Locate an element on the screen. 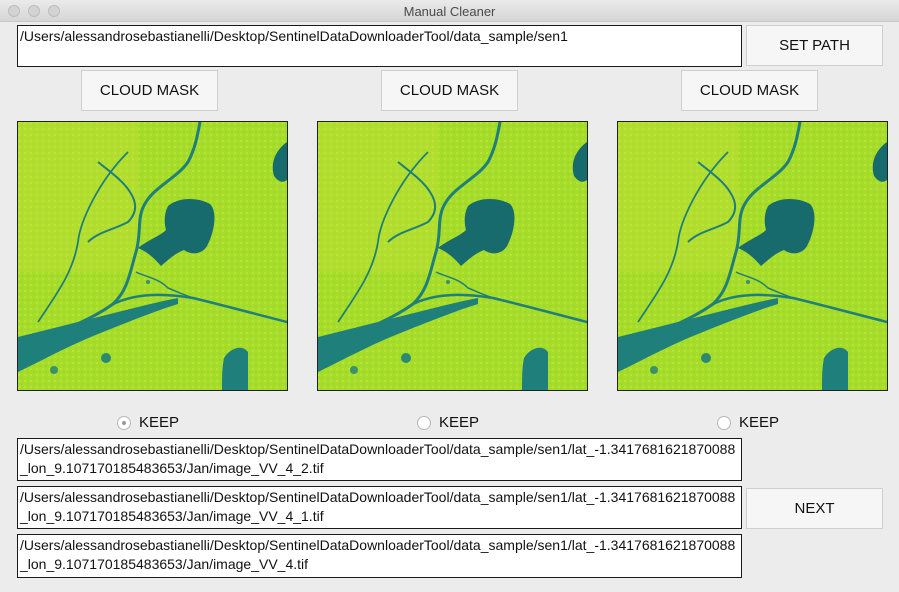 The height and width of the screenshot is (592, 899). keep-option-2: KEEP is located at coordinates (448, 422).